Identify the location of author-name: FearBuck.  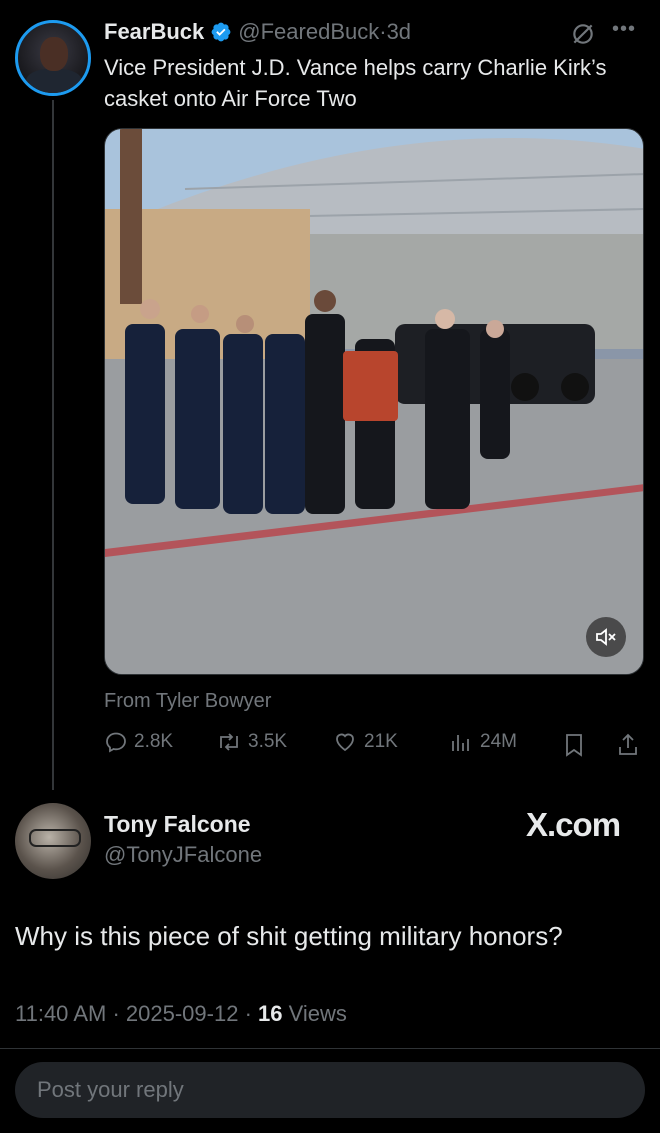
(154, 32).